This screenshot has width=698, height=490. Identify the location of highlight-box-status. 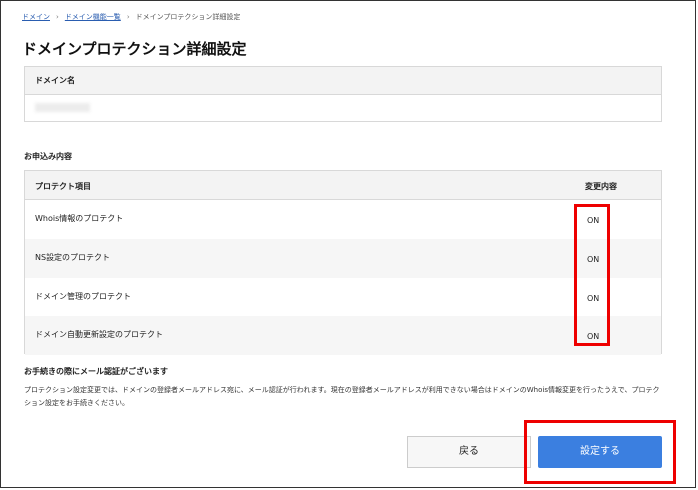
(592, 275).